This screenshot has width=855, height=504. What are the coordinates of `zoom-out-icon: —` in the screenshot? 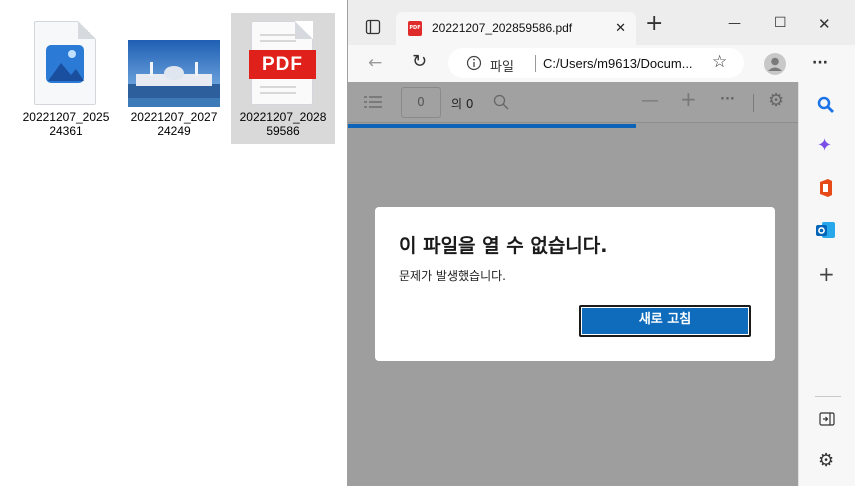 It's located at (650, 101).